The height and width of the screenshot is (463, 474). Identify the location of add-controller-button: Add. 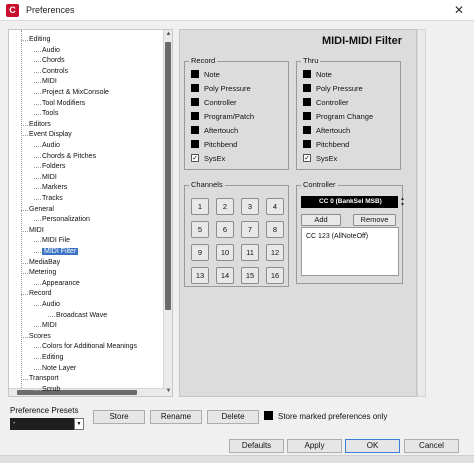
(321, 220).